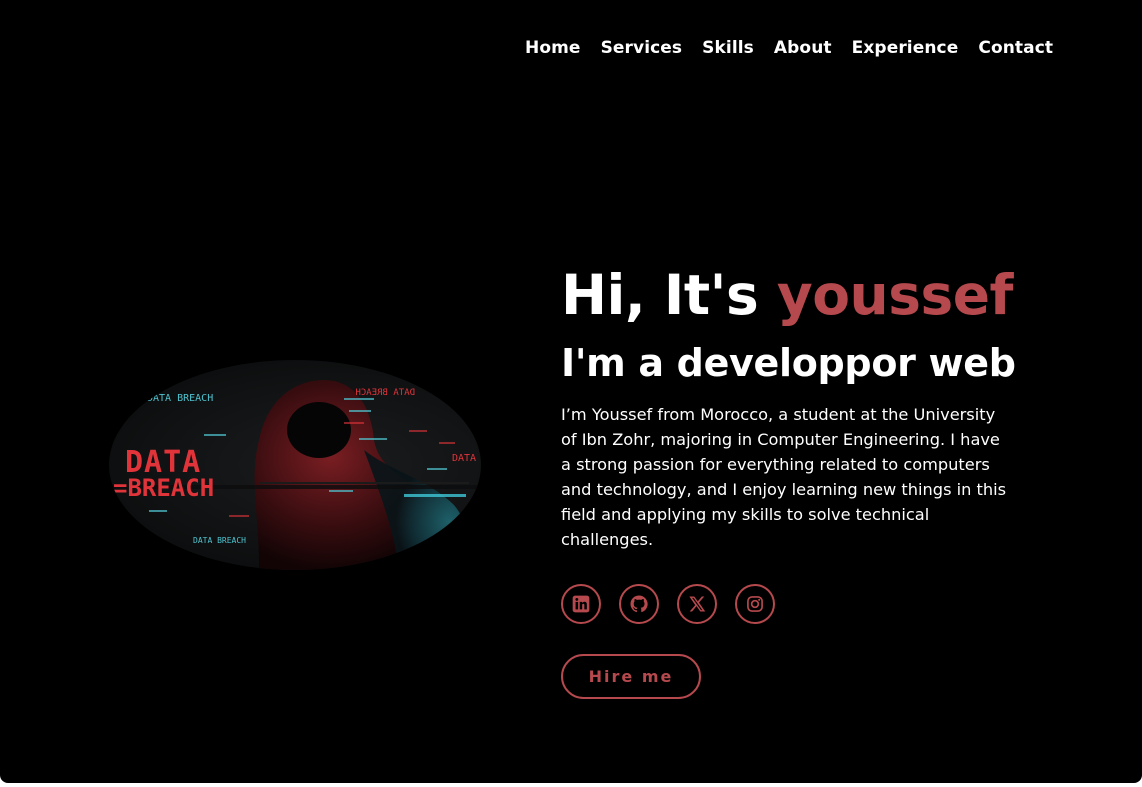 The image size is (1142, 787). Describe the element at coordinates (631, 676) in the screenshot. I see `hire-me-button: Hire me` at that location.